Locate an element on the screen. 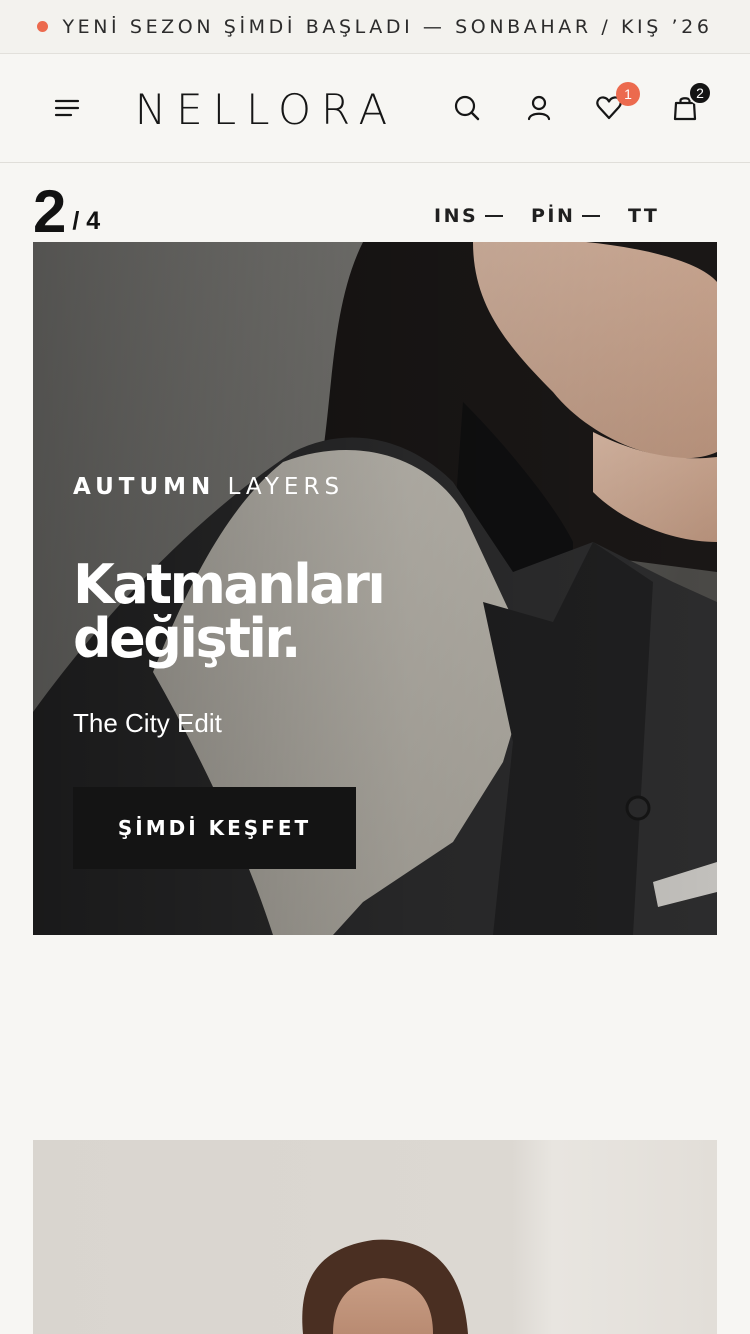  search-button is located at coordinates (467, 108).